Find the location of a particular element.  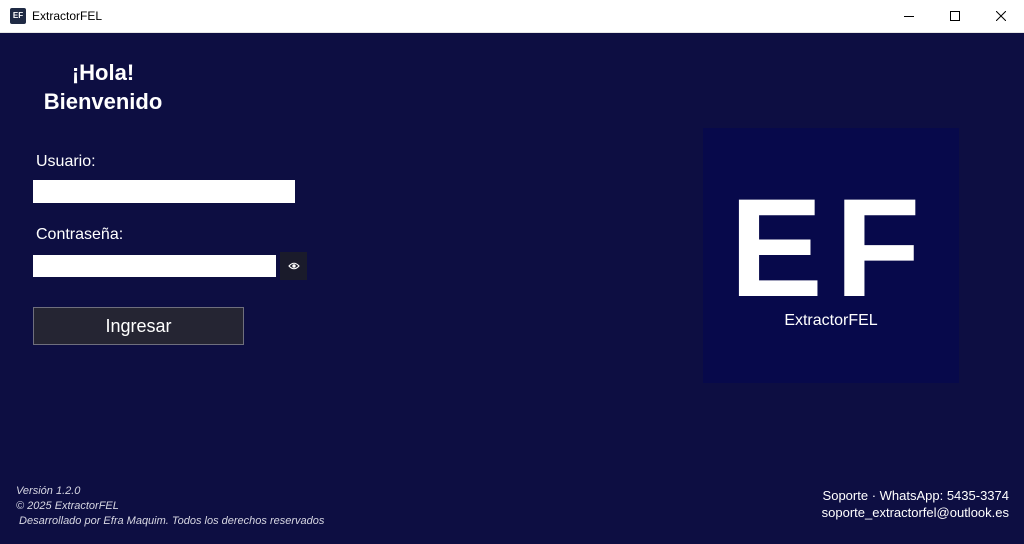

window-title: ExtractorFEL is located at coordinates (67, 16).